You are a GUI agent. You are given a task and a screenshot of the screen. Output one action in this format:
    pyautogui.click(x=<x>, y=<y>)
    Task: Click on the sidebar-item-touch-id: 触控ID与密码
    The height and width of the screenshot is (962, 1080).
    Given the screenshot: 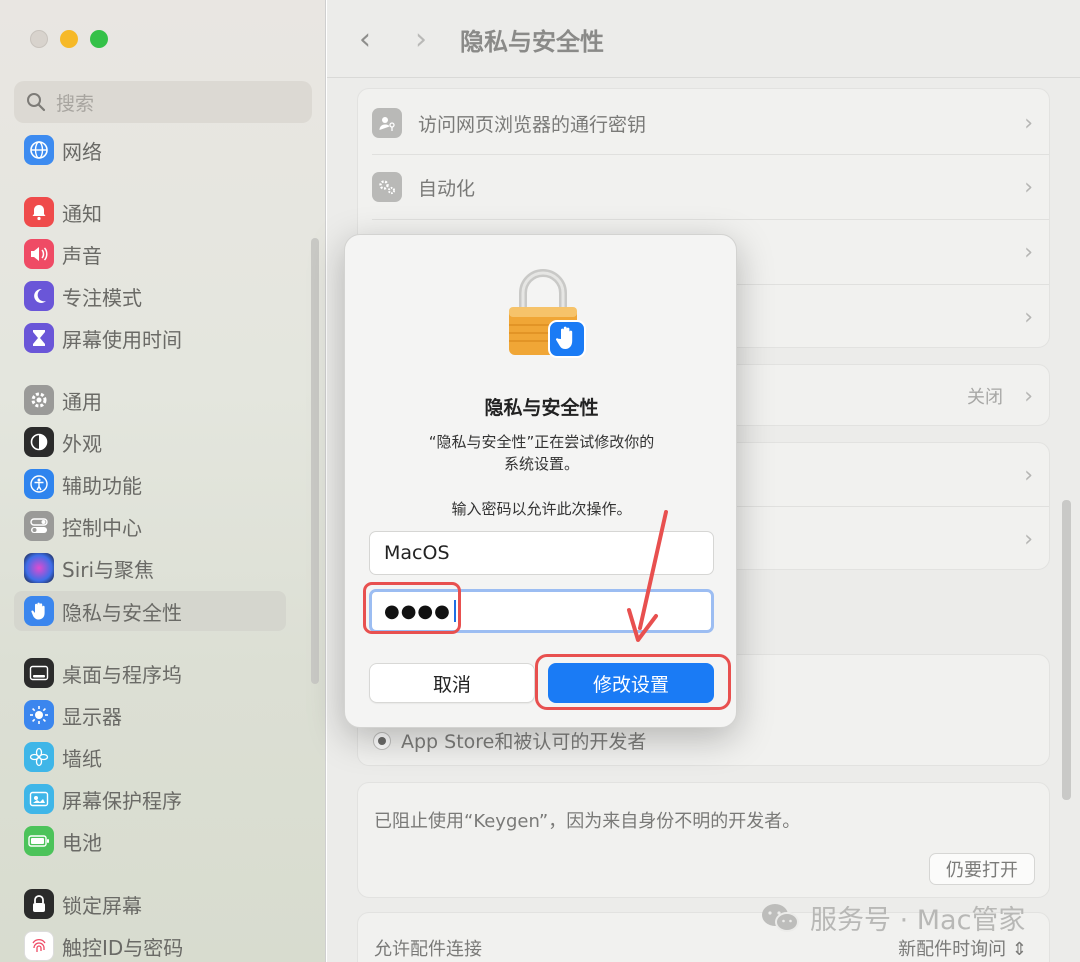 What is the action you would take?
    pyautogui.click(x=150, y=944)
    